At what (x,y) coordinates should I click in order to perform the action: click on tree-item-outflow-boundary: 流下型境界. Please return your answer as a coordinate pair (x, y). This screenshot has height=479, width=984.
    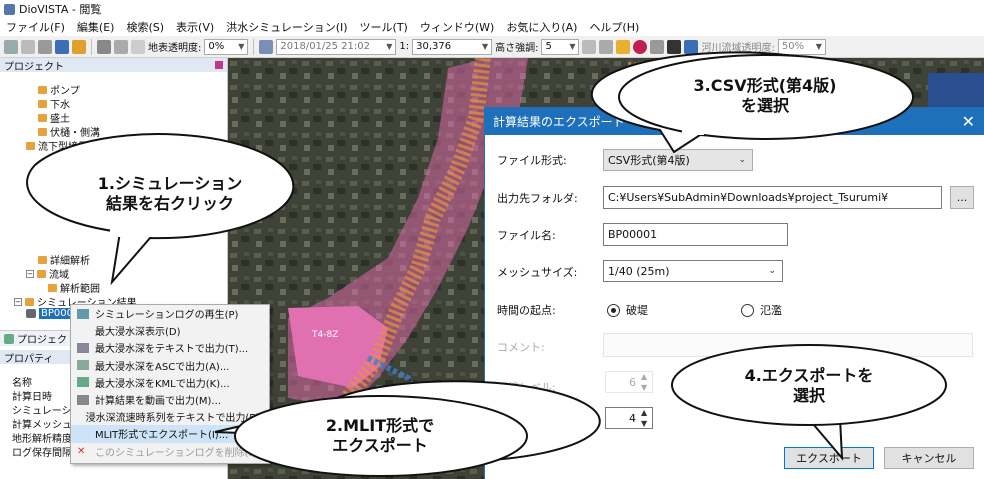
    Looking at the image, I should click on (57, 145).